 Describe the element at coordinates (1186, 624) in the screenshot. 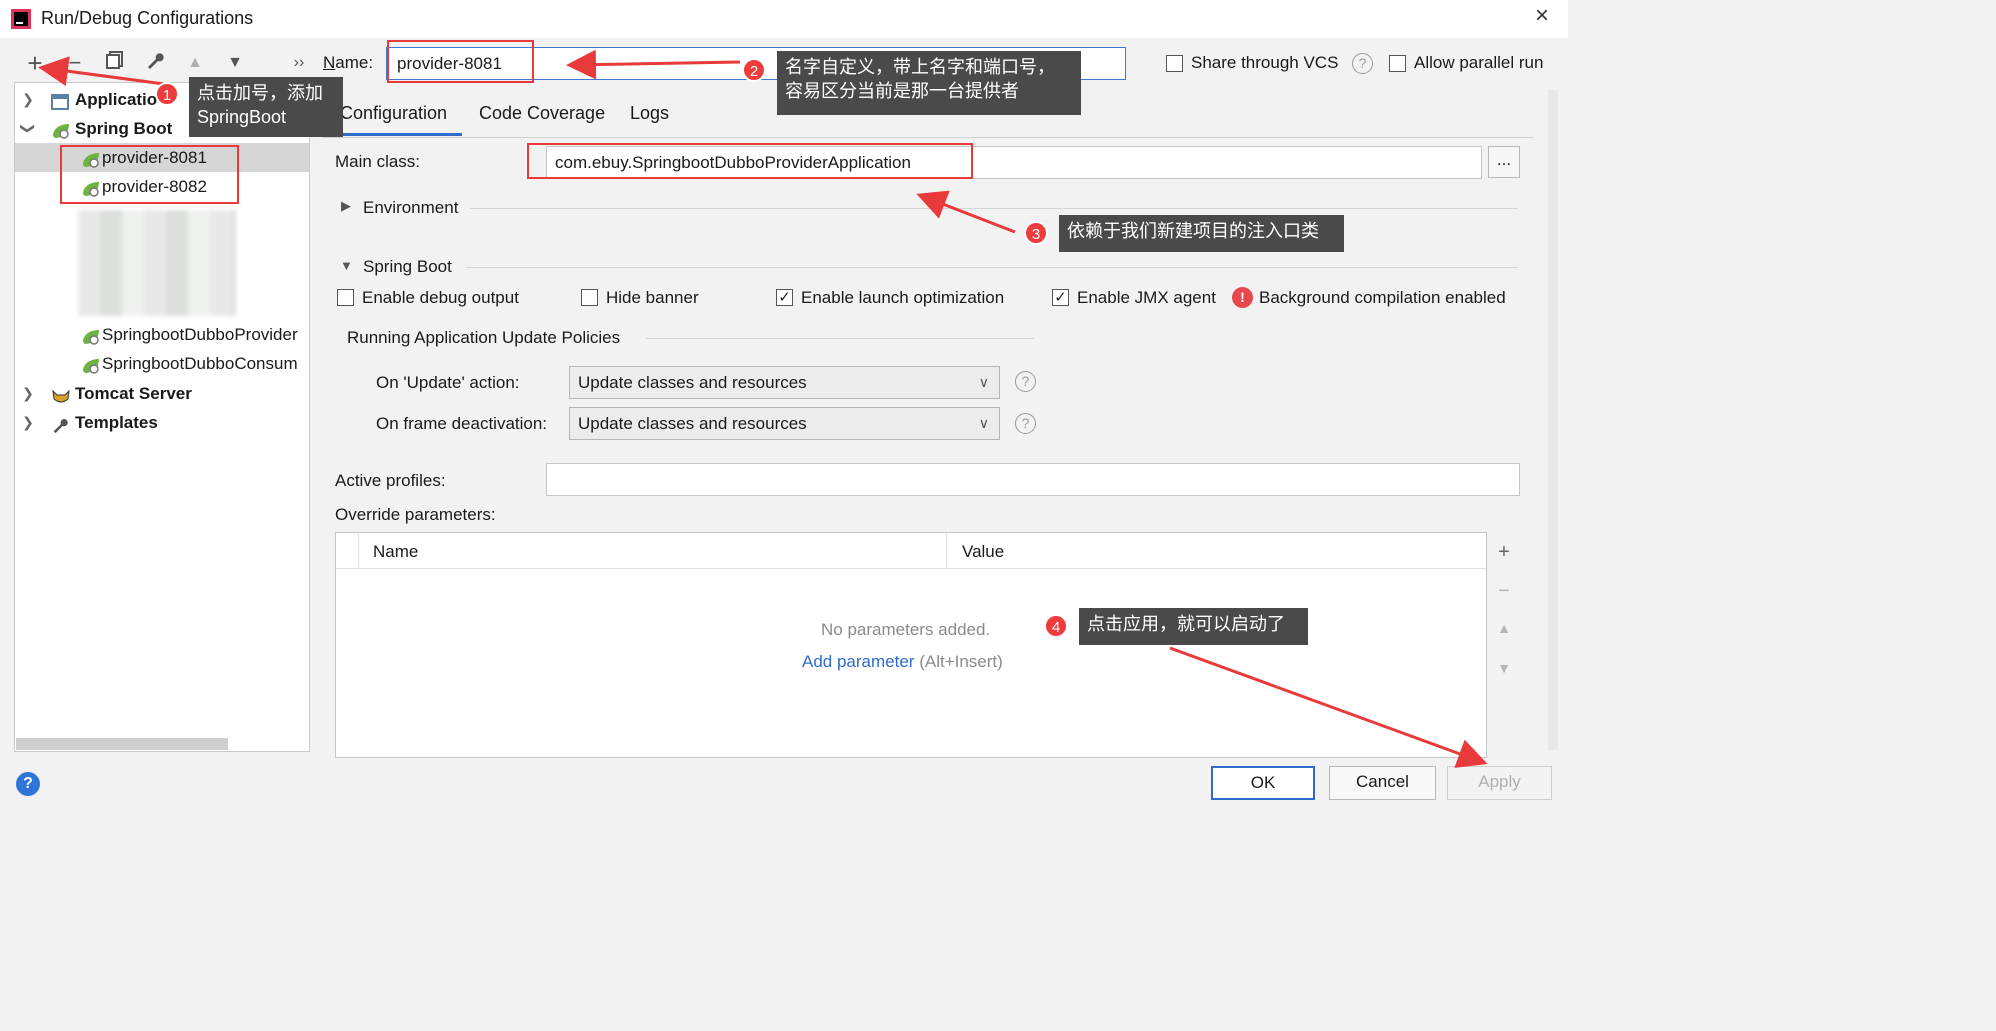

I see `annotation-text: 点击应用，就可以启动了` at that location.